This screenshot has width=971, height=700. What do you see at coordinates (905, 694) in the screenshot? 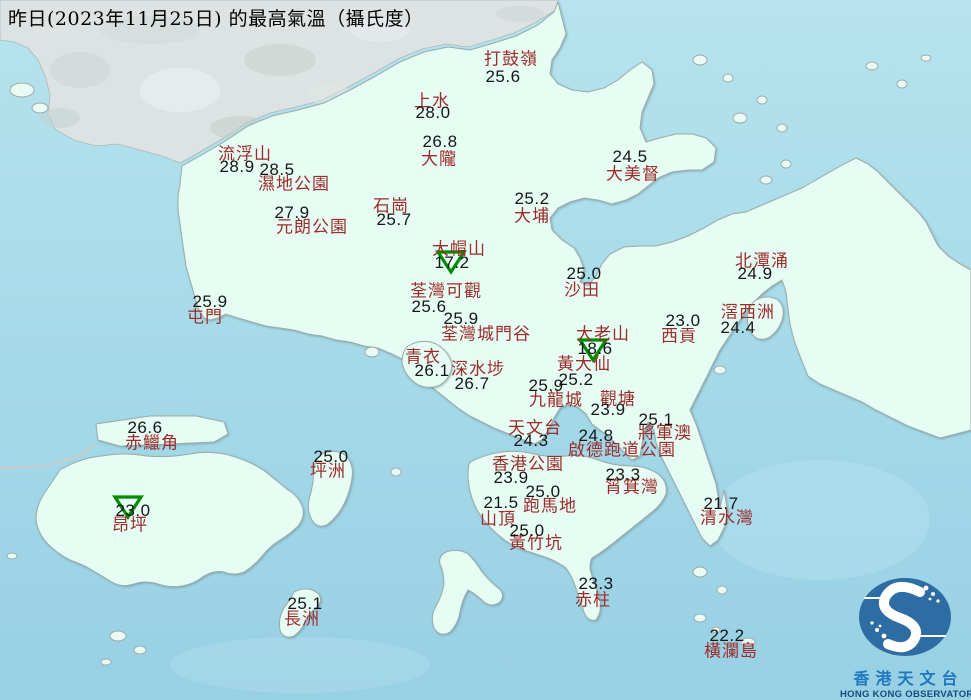
I see `hko-logo-english: HONG KONG OBSERVATORY` at bounding box center [905, 694].